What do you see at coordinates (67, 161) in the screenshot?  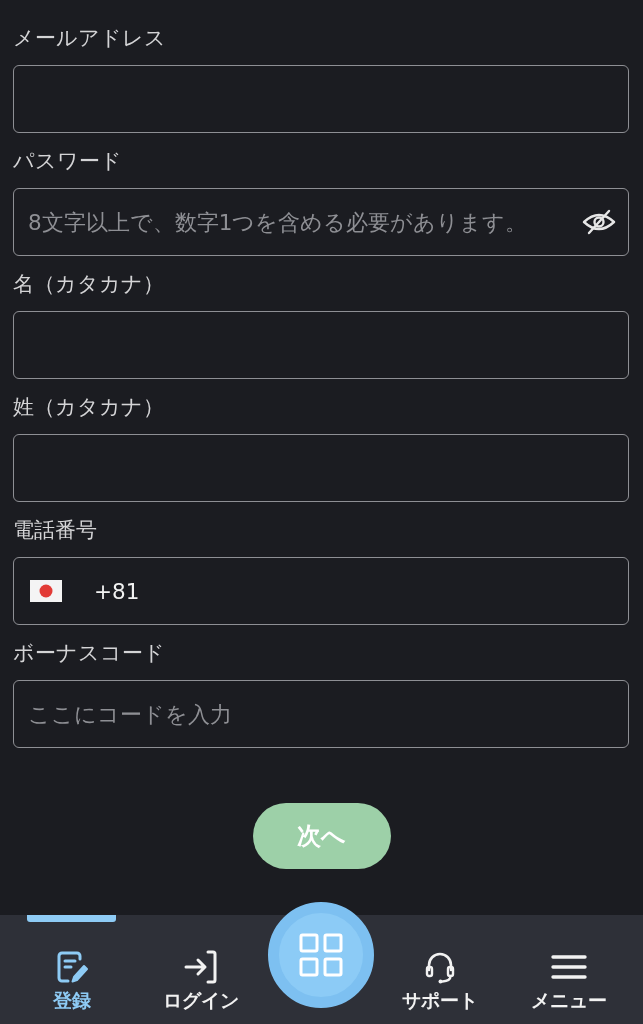 I see `field-label: パスワード` at bounding box center [67, 161].